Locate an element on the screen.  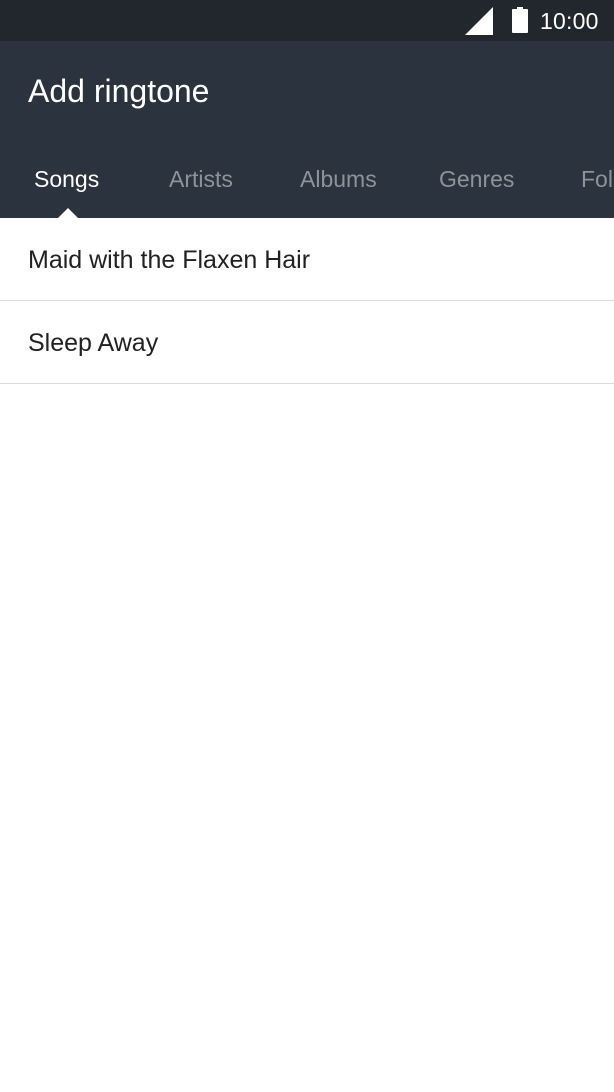
tab-bar: Songs Artists Albums Genres Folders is located at coordinates (307, 187).